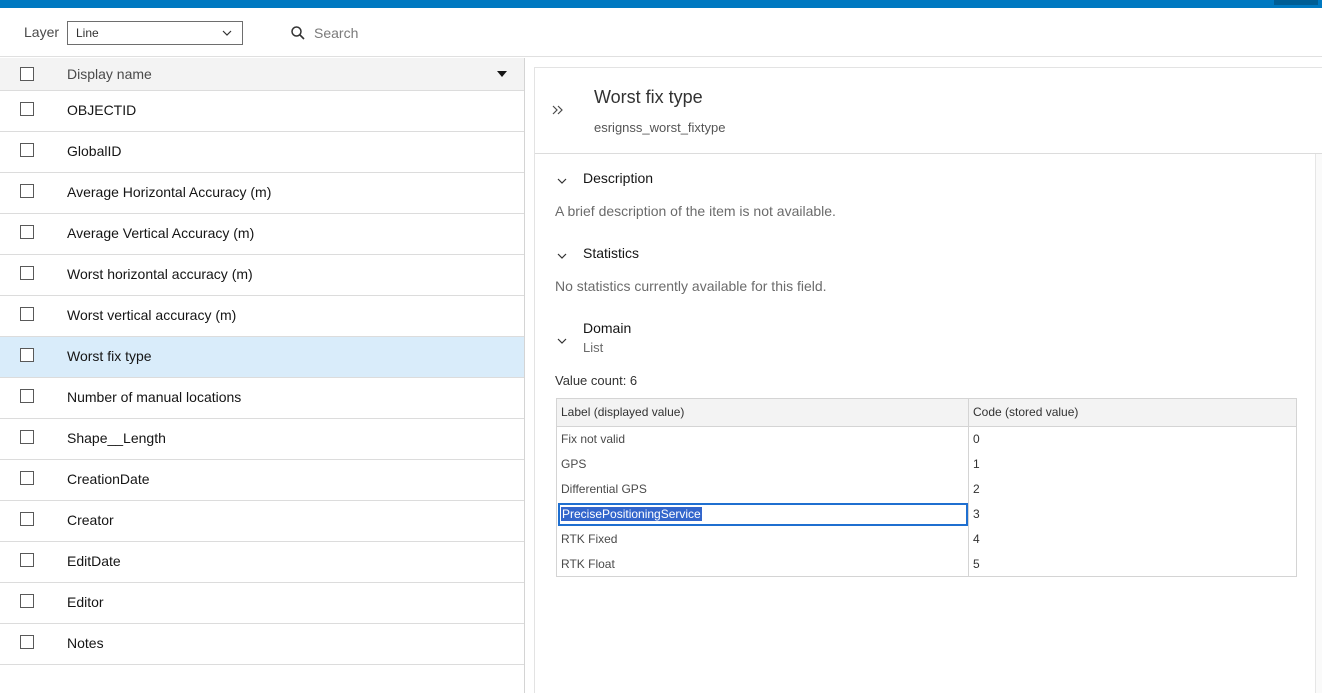 This screenshot has height=693, width=1322. Describe the element at coordinates (593, 347) in the screenshot. I see `domain-type: List` at that location.